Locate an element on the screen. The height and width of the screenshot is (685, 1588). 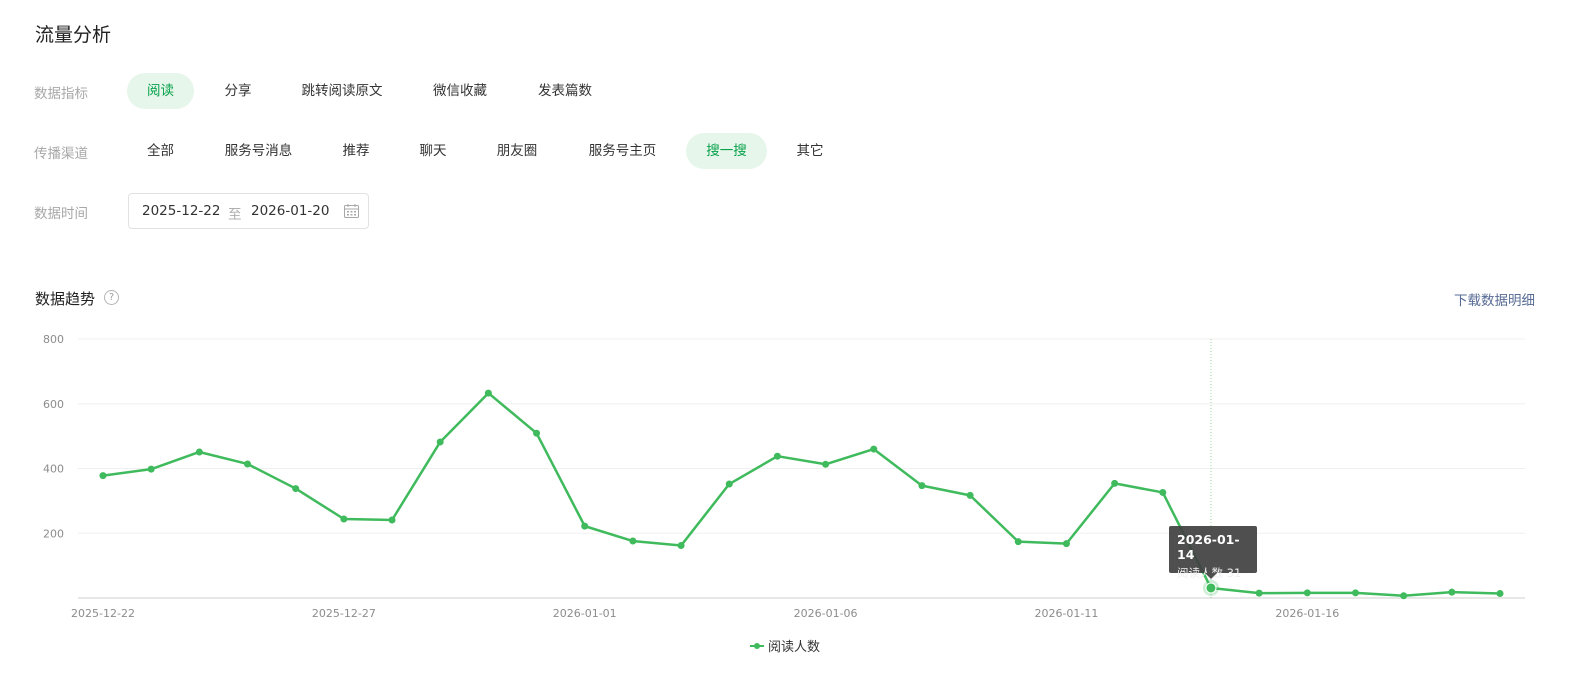
legend-swatch-icon is located at coordinates (757, 646).